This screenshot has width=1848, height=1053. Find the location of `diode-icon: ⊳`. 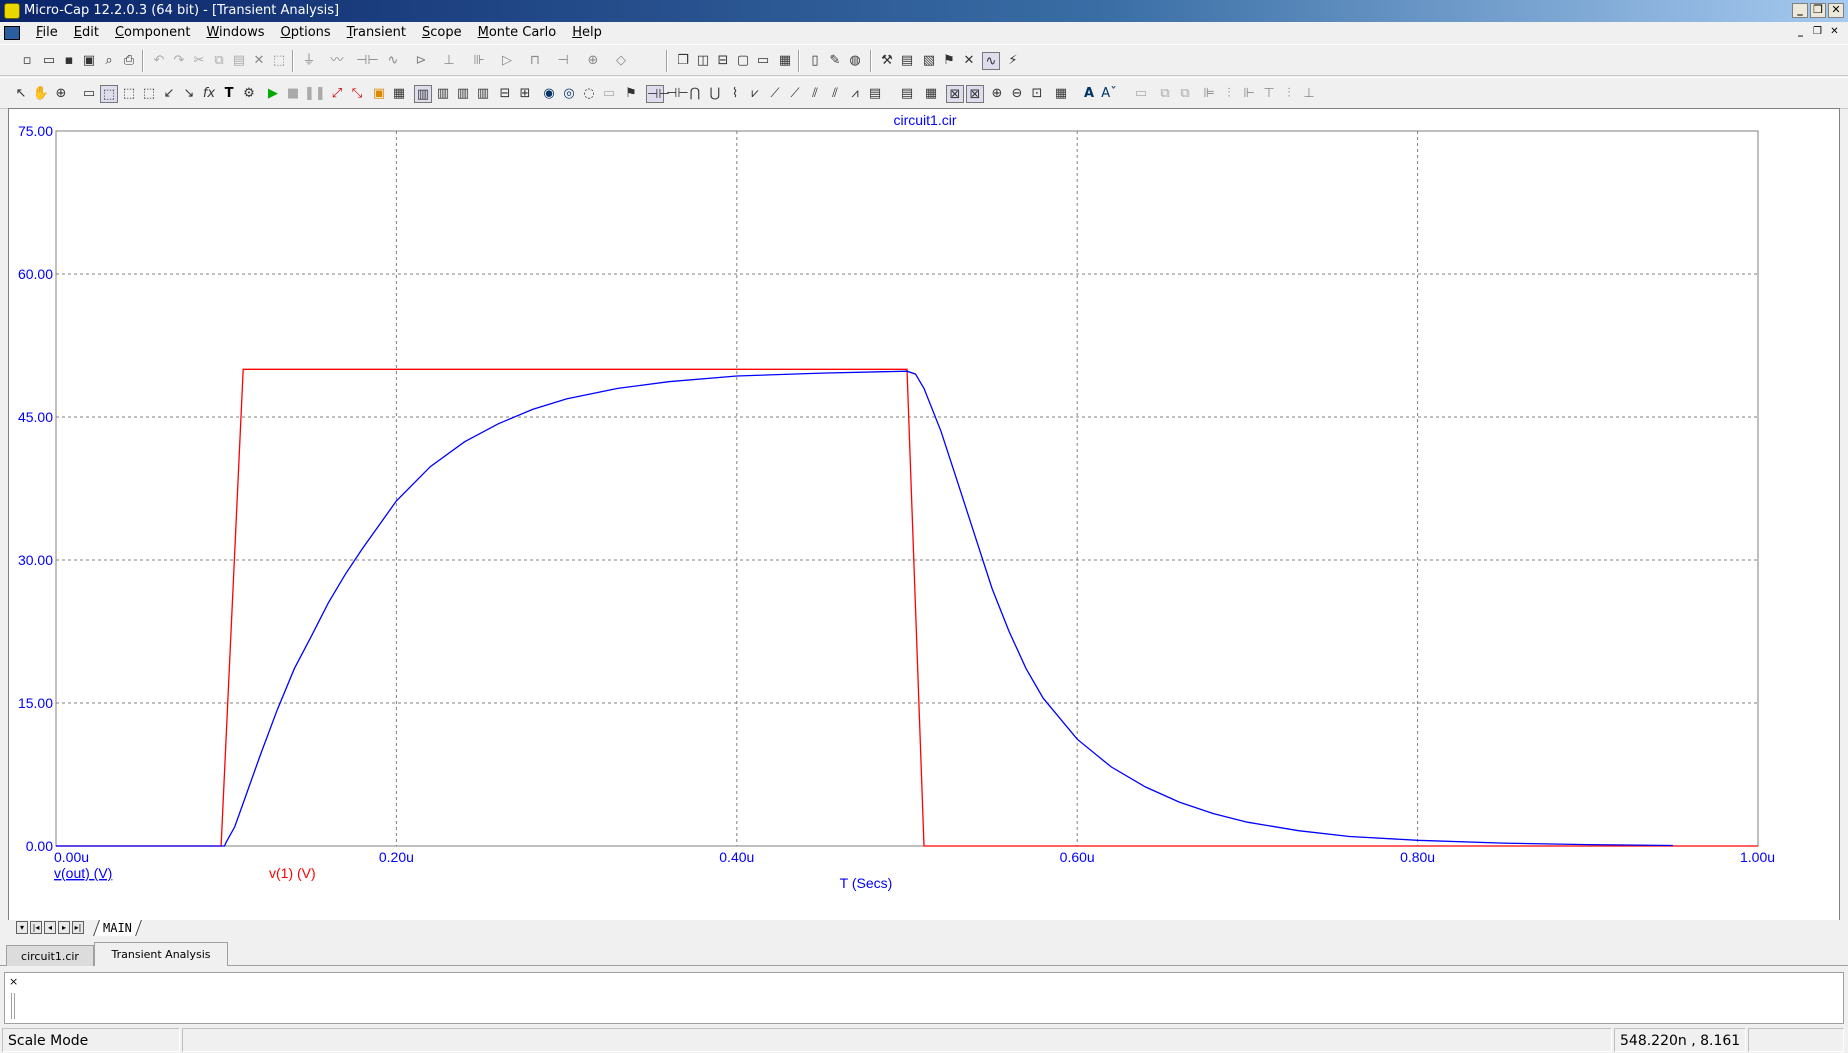

diode-icon: ⊳ is located at coordinates (421, 61).